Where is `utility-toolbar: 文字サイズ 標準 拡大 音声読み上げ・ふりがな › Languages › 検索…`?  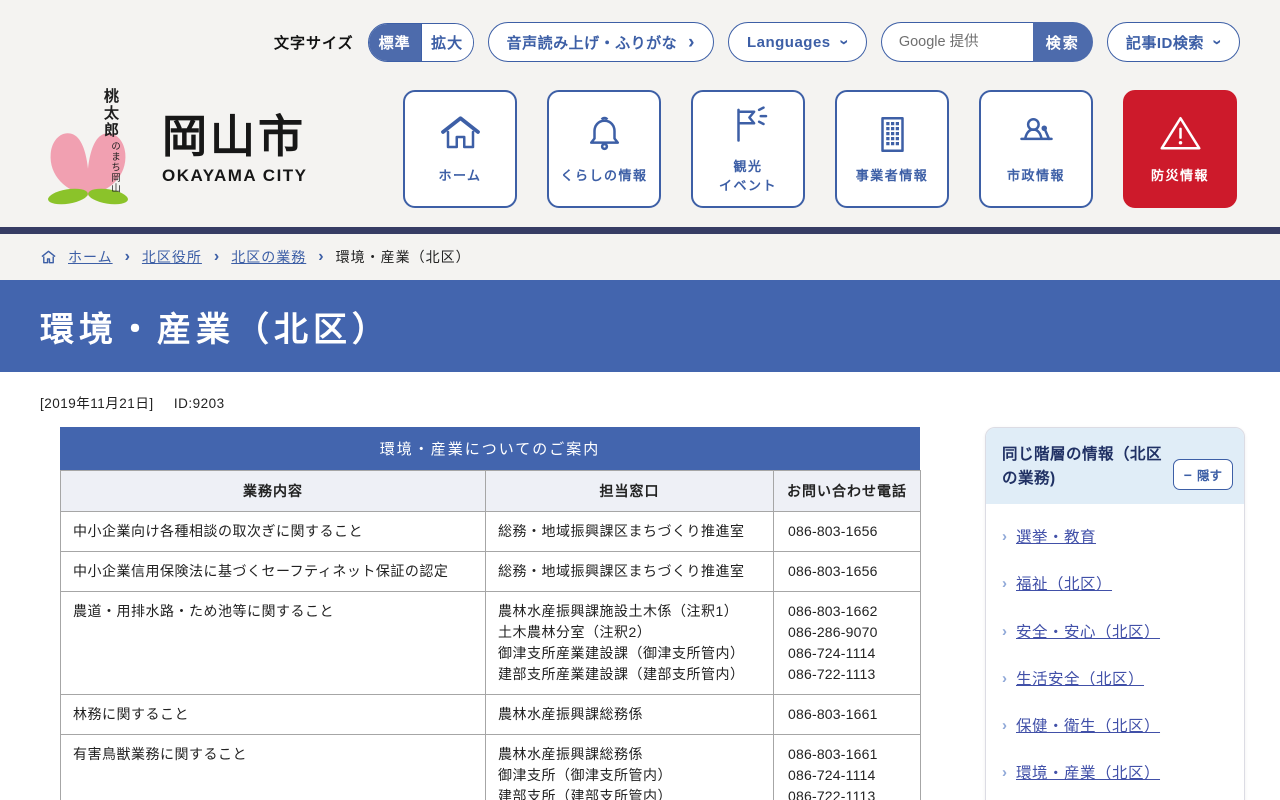 utility-toolbar: 文字サイズ 標準 拡大 音声読み上げ・ふりがな › Languages › 検索… is located at coordinates (640, 31).